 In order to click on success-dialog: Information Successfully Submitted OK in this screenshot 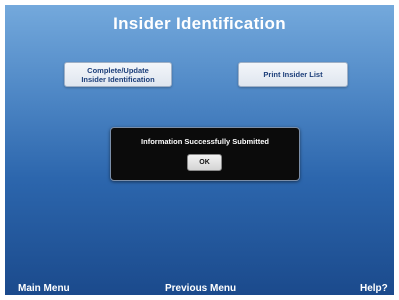, I will do `click(205, 154)`.